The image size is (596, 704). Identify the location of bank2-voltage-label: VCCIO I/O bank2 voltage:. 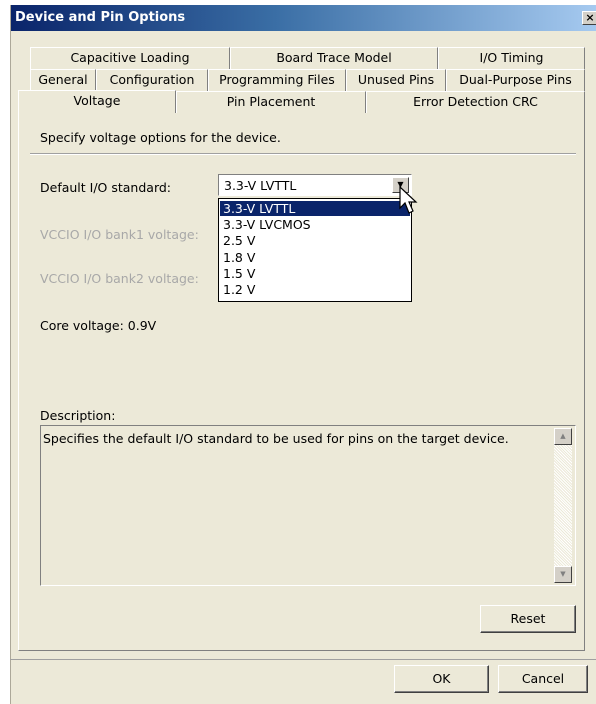
(119, 278).